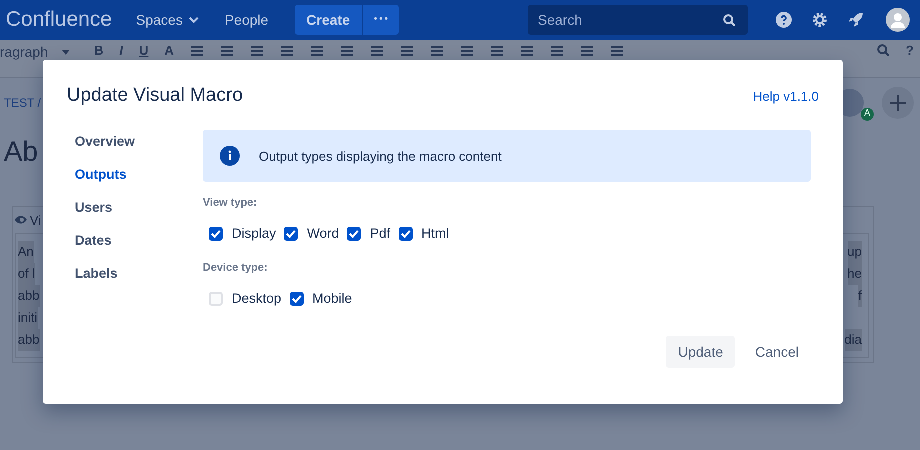 The width and height of the screenshot is (920, 450). I want to click on info-message: Output types displaying the macro content, so click(380, 156).